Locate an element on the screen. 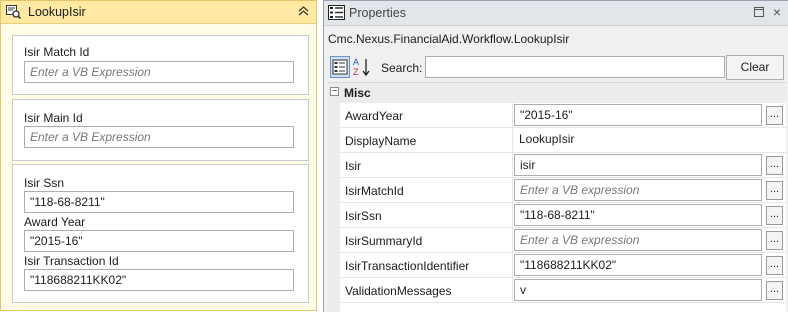  isir-main-id-placeholder: Enter a VB Expression is located at coordinates (90, 137).